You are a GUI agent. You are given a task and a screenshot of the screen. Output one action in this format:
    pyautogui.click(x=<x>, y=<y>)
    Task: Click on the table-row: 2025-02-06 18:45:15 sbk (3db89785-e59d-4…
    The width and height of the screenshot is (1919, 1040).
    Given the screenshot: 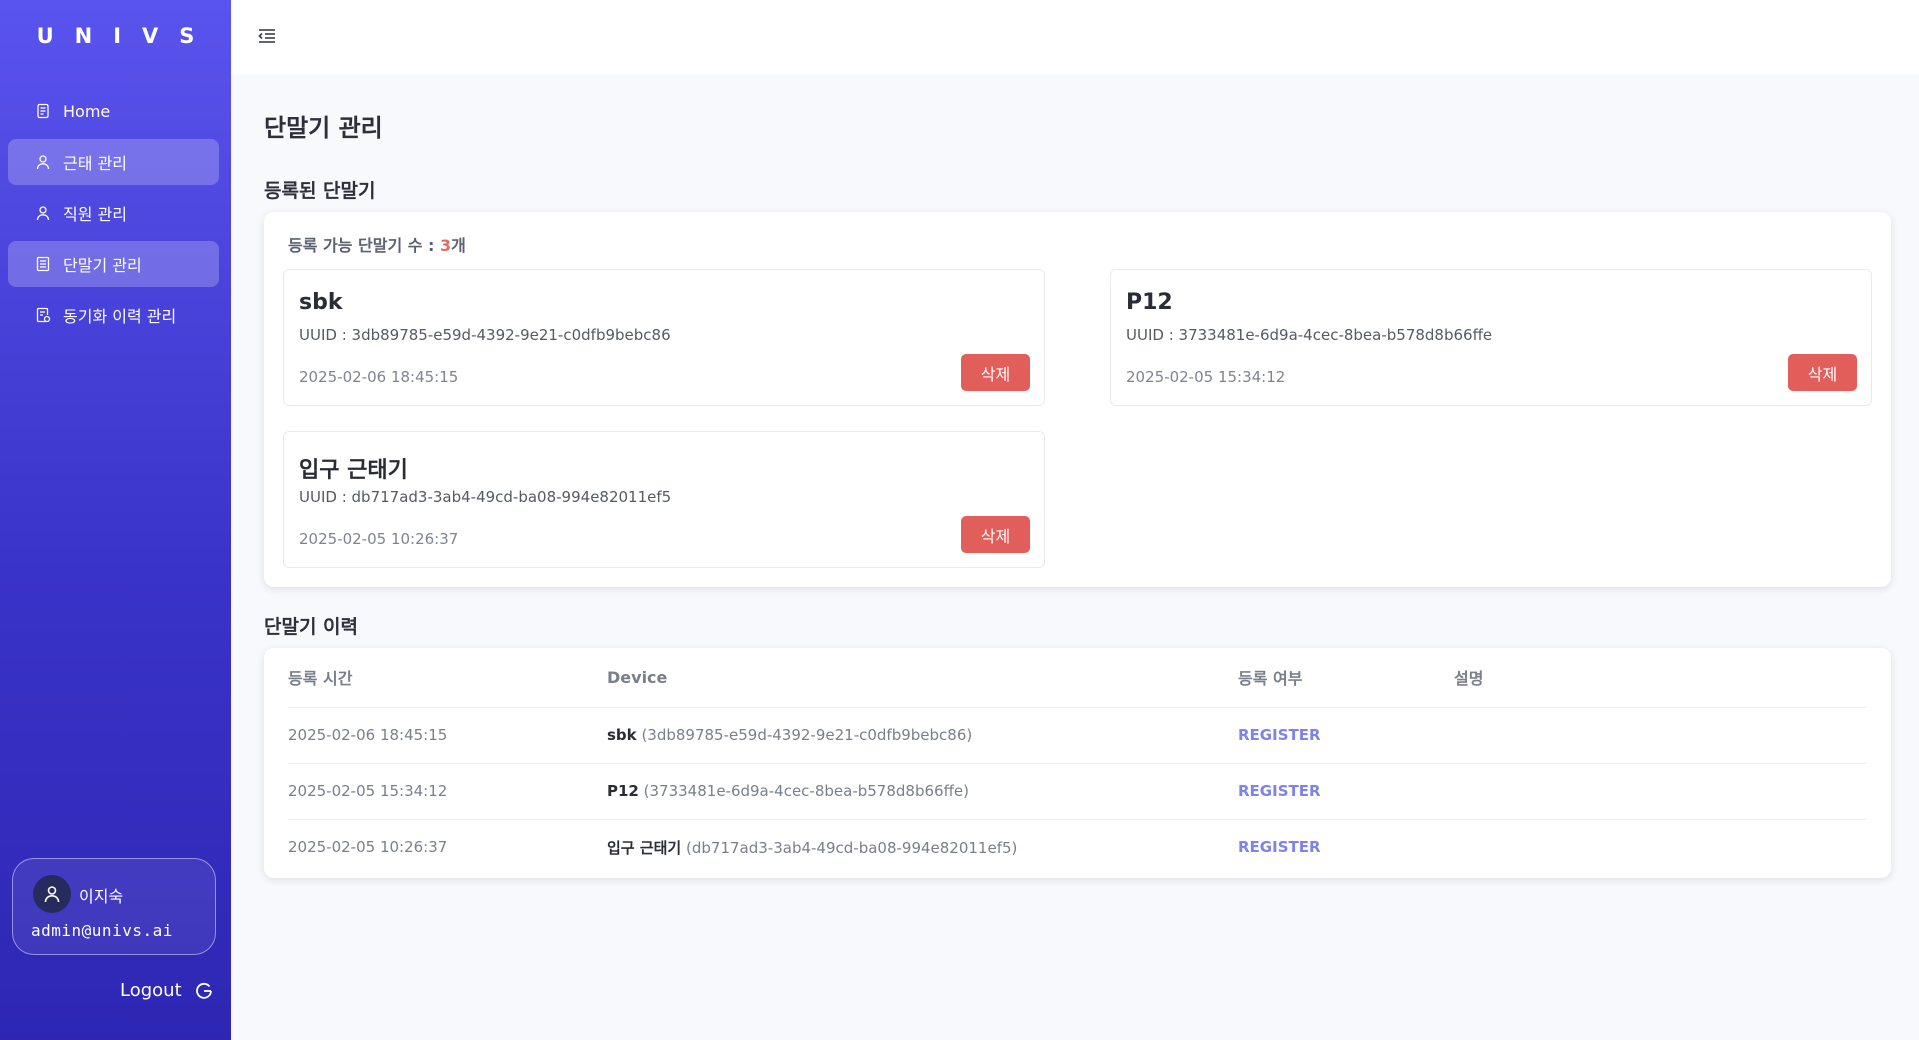 What is the action you would take?
    pyautogui.click(x=1077, y=735)
    